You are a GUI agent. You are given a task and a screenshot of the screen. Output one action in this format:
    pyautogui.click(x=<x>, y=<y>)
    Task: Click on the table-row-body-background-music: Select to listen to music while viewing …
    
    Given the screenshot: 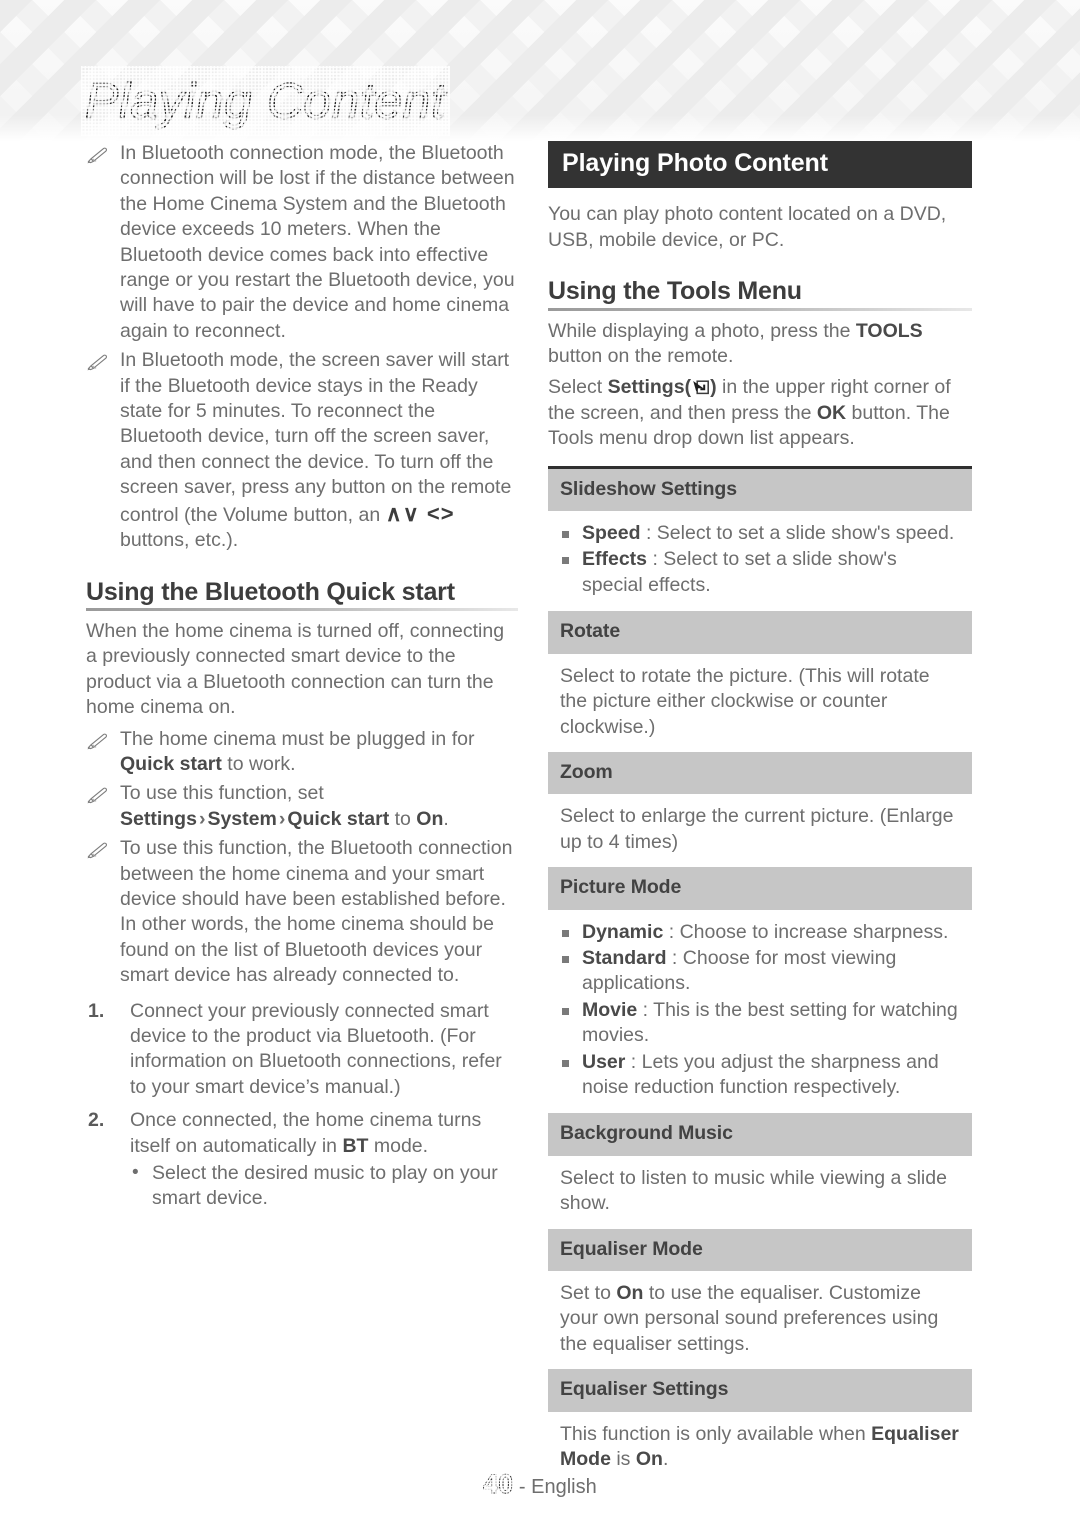 What is the action you would take?
    pyautogui.click(x=760, y=1192)
    